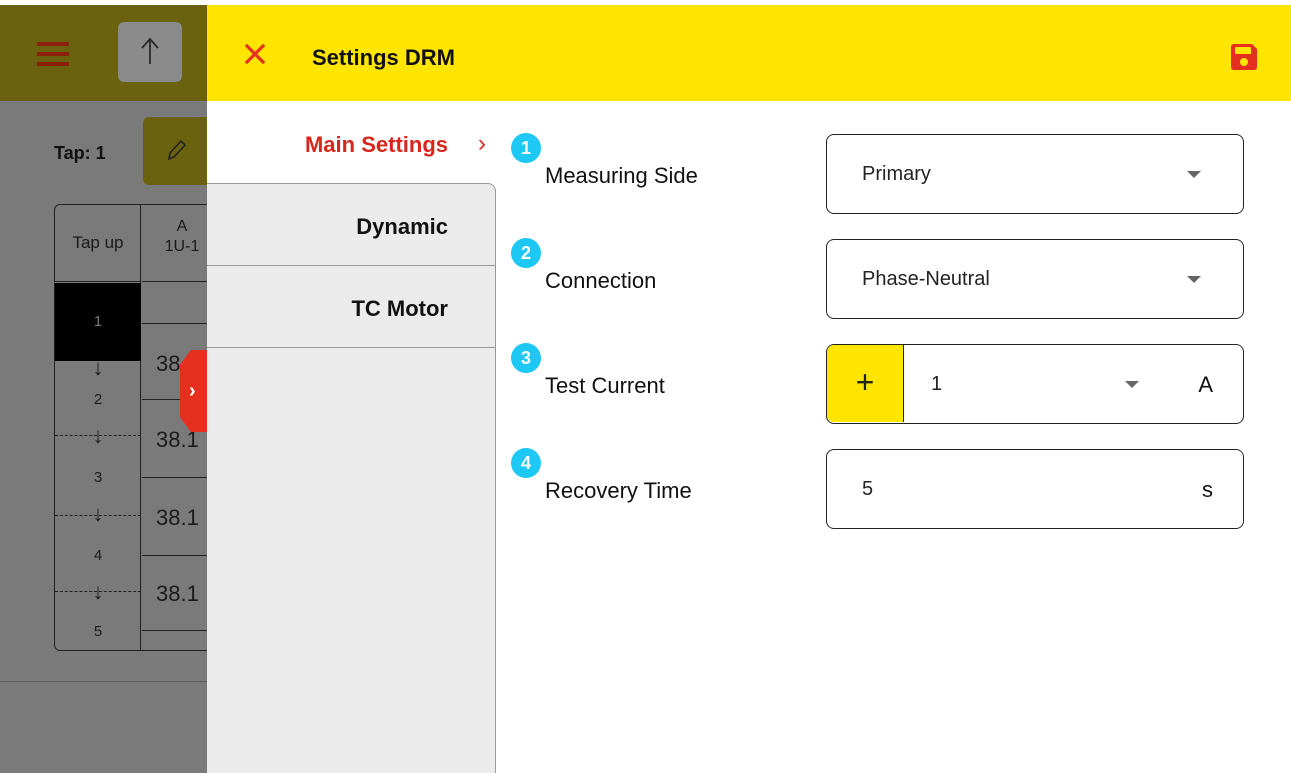  Describe the element at coordinates (865, 383) in the screenshot. I see `add-button: +` at that location.